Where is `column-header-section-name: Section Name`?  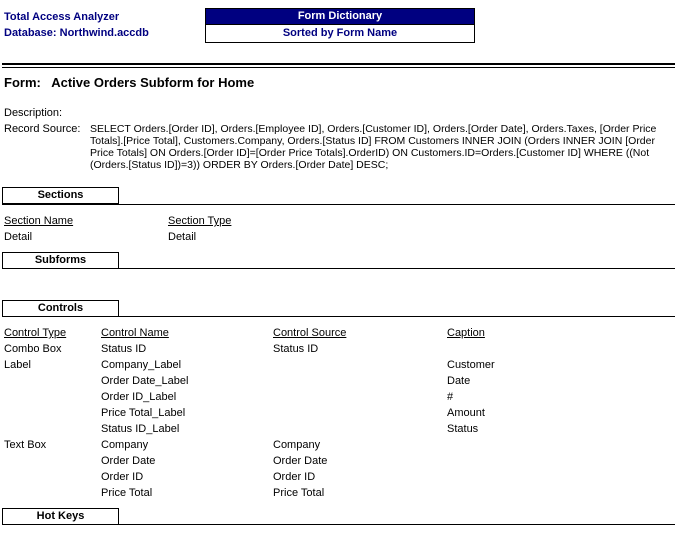 column-header-section-name: Section Name is located at coordinates (39, 221).